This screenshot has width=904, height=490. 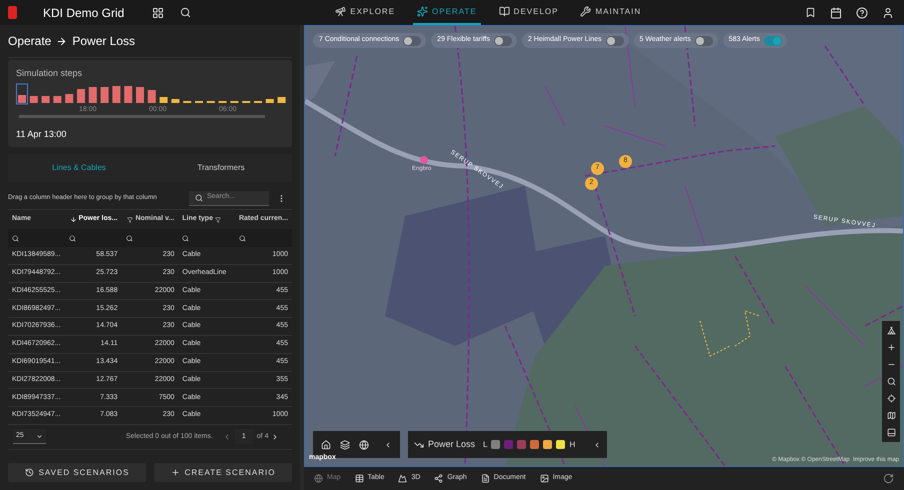 What do you see at coordinates (42, 134) in the screenshot?
I see `current-time: 11 Apr 13:00` at bounding box center [42, 134].